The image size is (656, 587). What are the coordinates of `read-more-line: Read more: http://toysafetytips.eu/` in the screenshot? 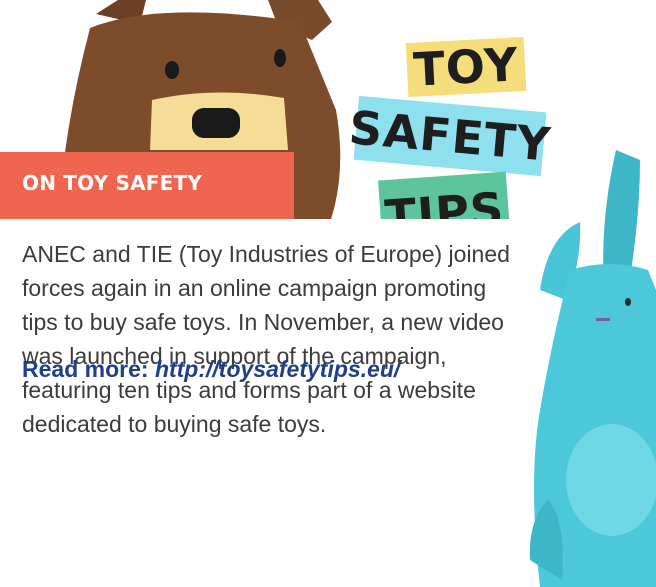 It's located at (339, 369).